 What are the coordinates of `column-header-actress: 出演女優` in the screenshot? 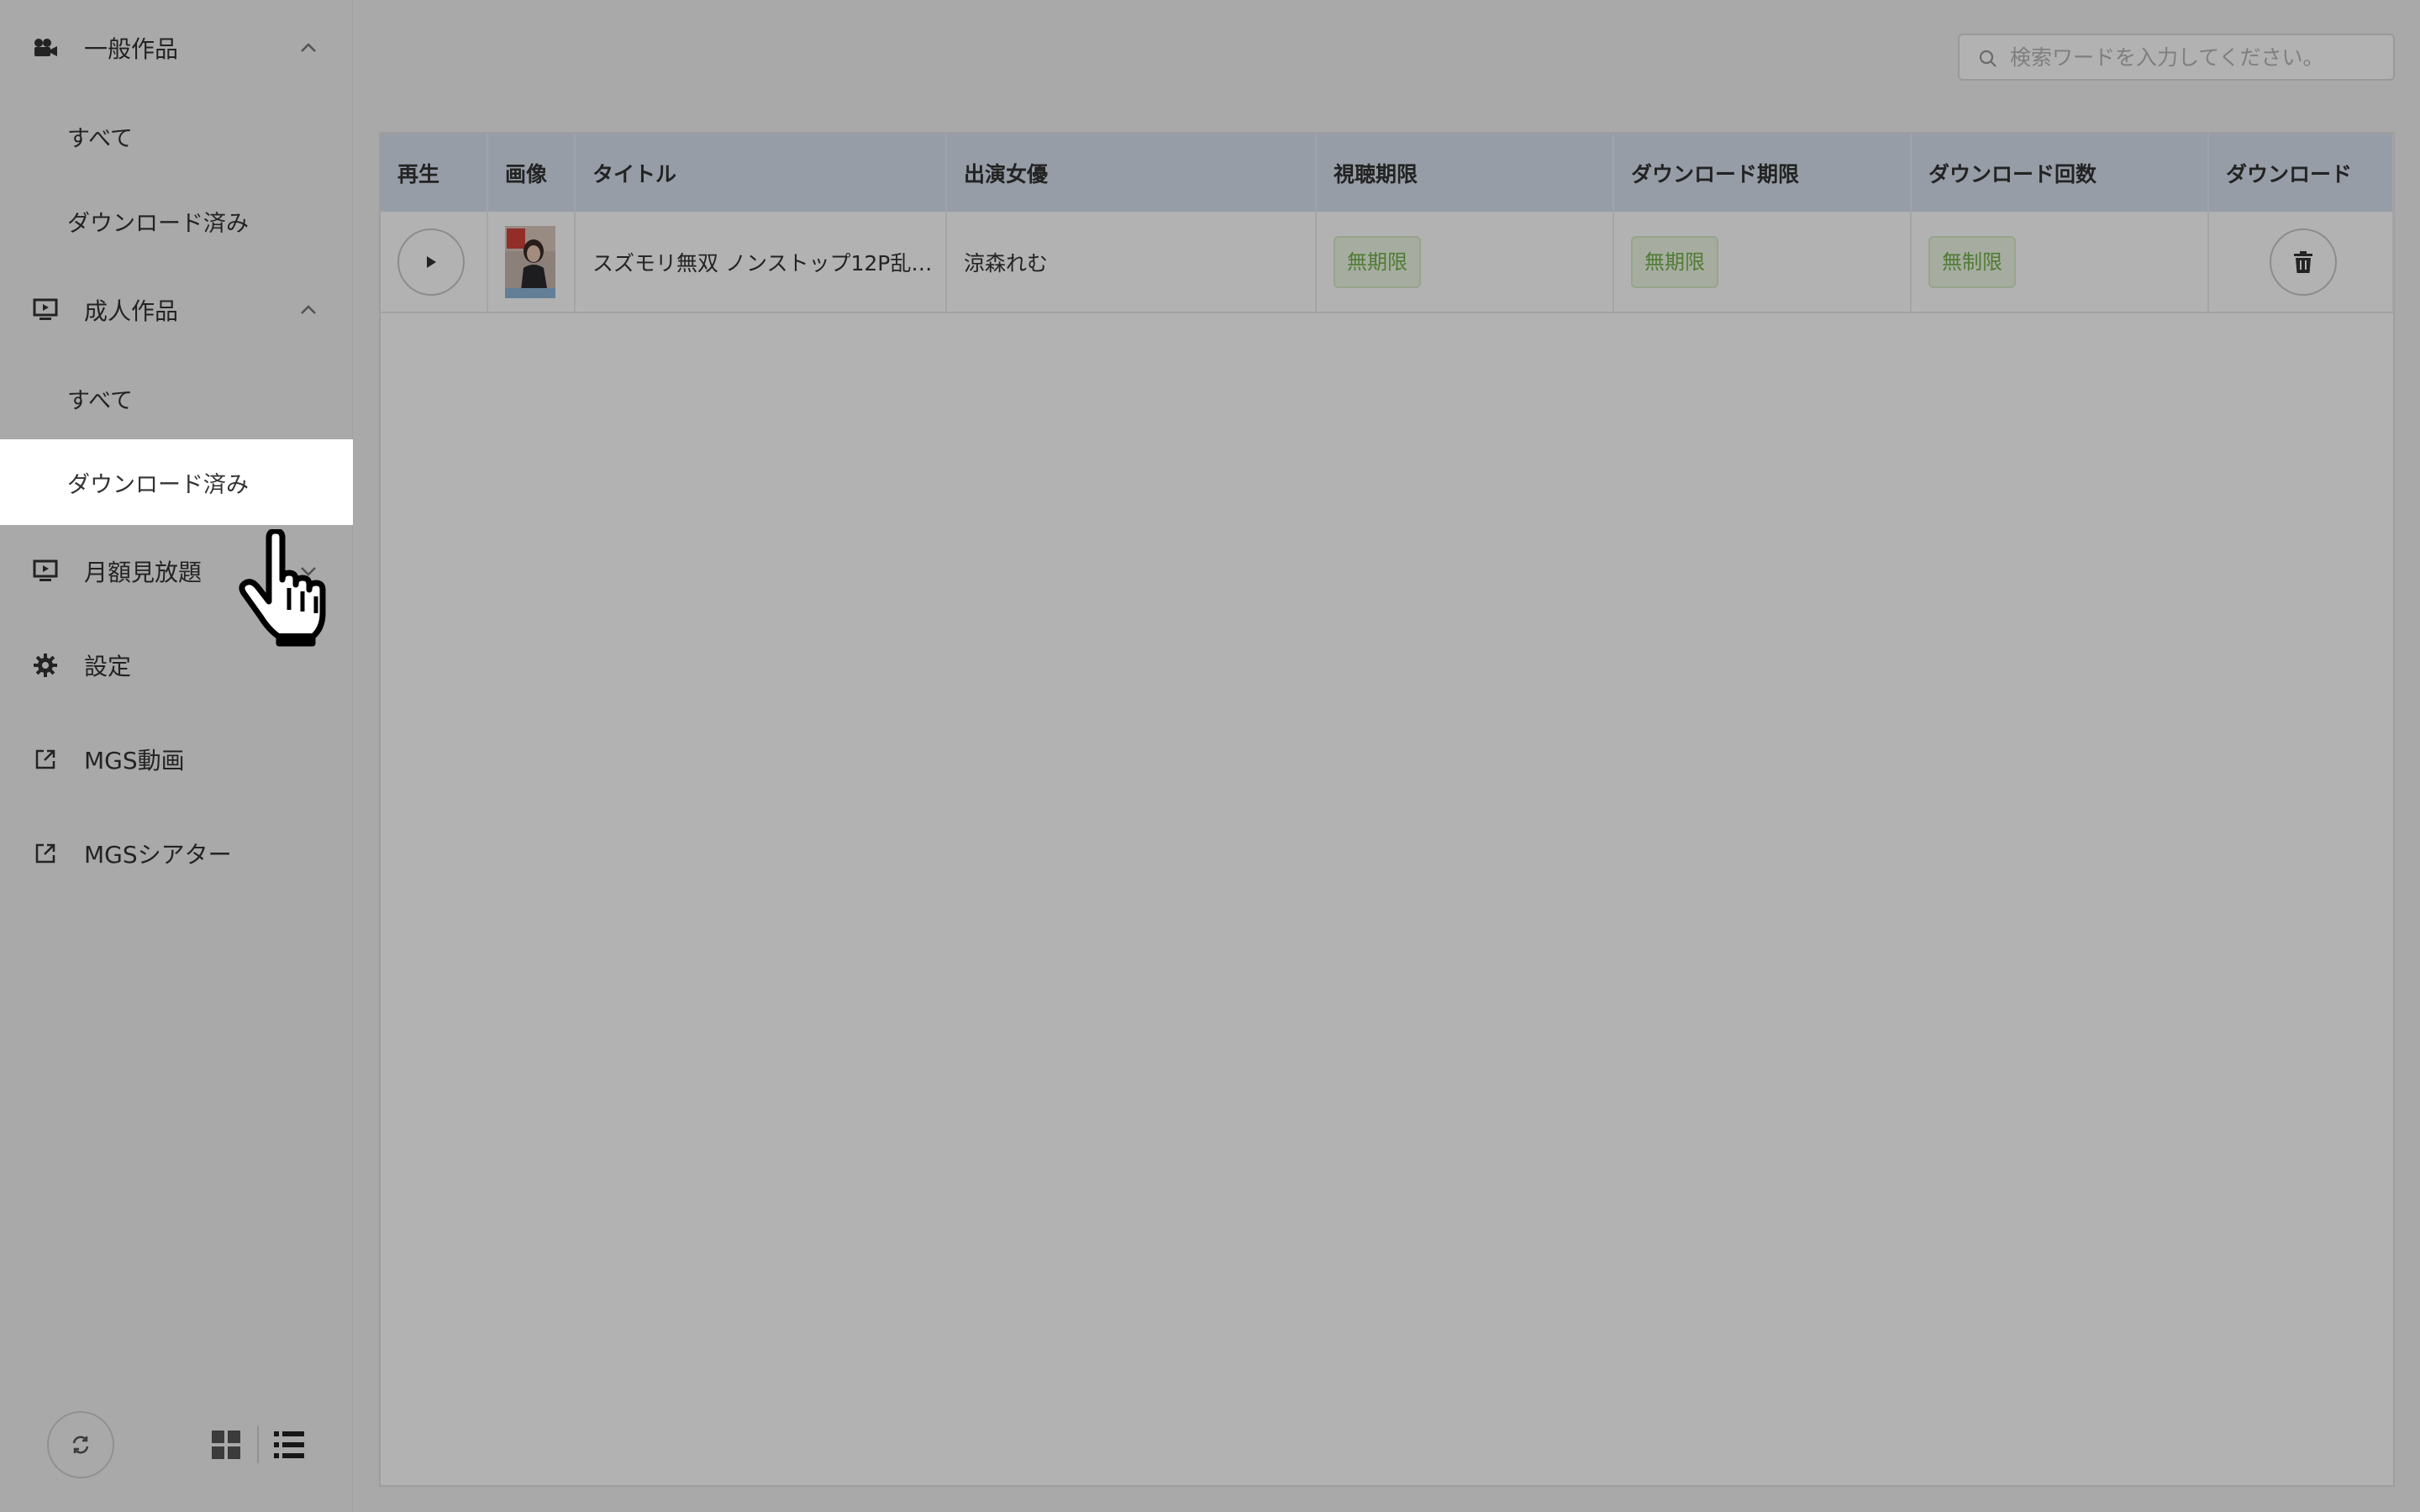 It's located at (1132, 173).